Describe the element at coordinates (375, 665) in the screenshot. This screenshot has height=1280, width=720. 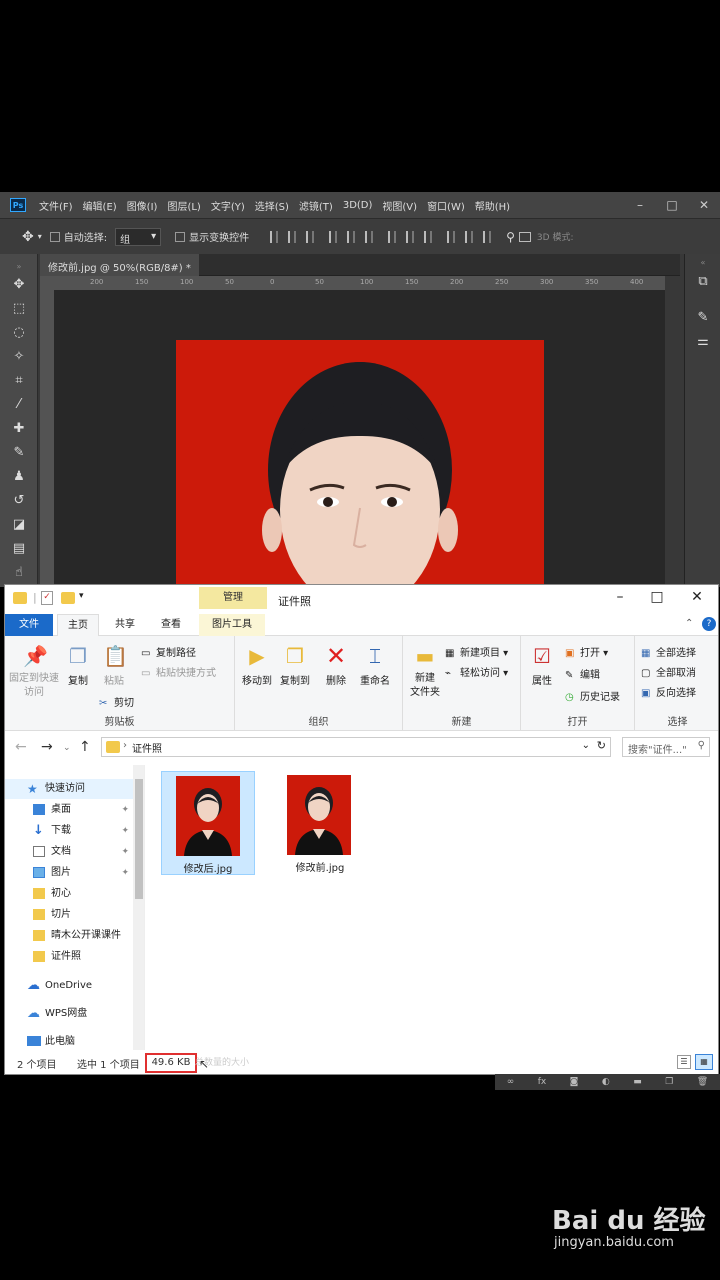
I see `rename-button: ⌶ 重命名` at that location.